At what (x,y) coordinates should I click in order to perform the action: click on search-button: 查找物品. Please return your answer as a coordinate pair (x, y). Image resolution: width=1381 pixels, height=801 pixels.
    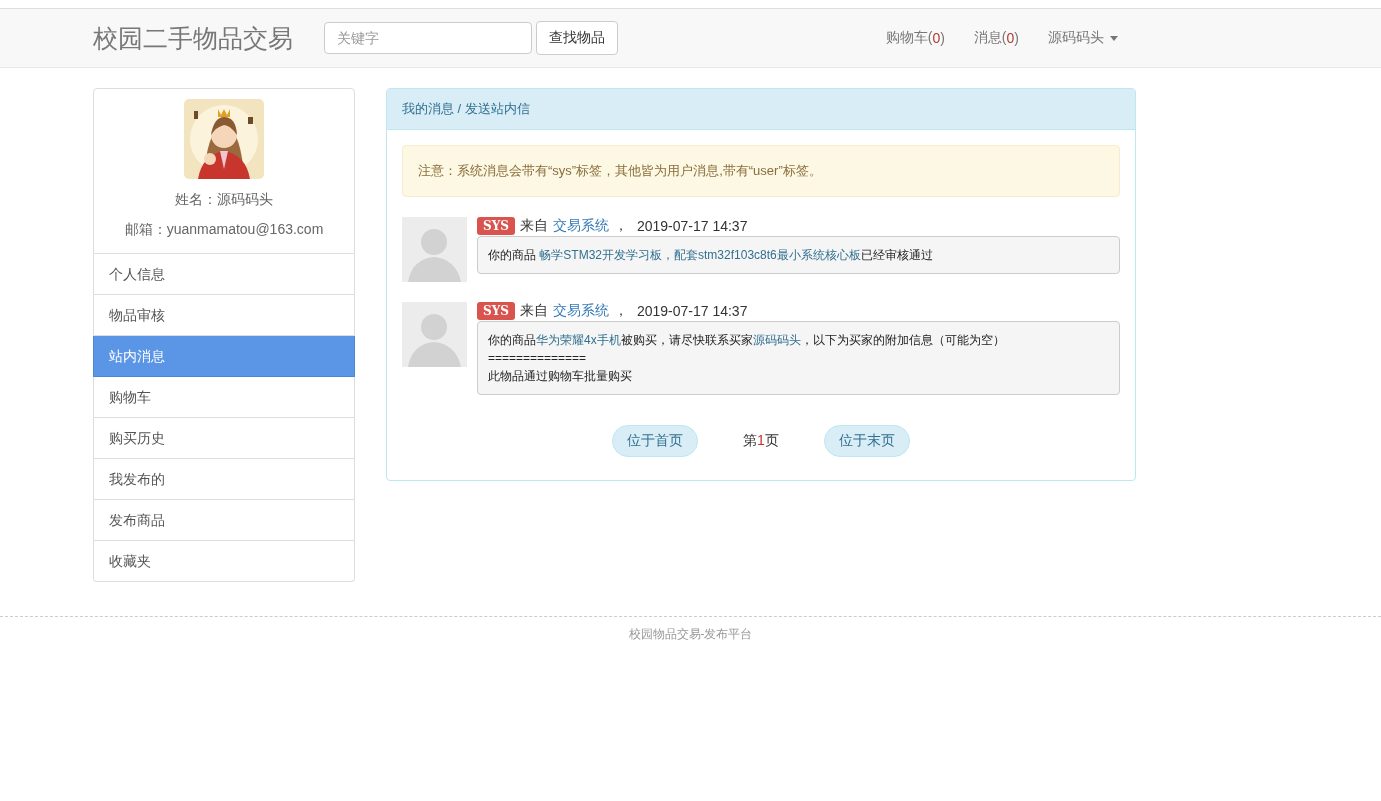
    Looking at the image, I should click on (577, 38).